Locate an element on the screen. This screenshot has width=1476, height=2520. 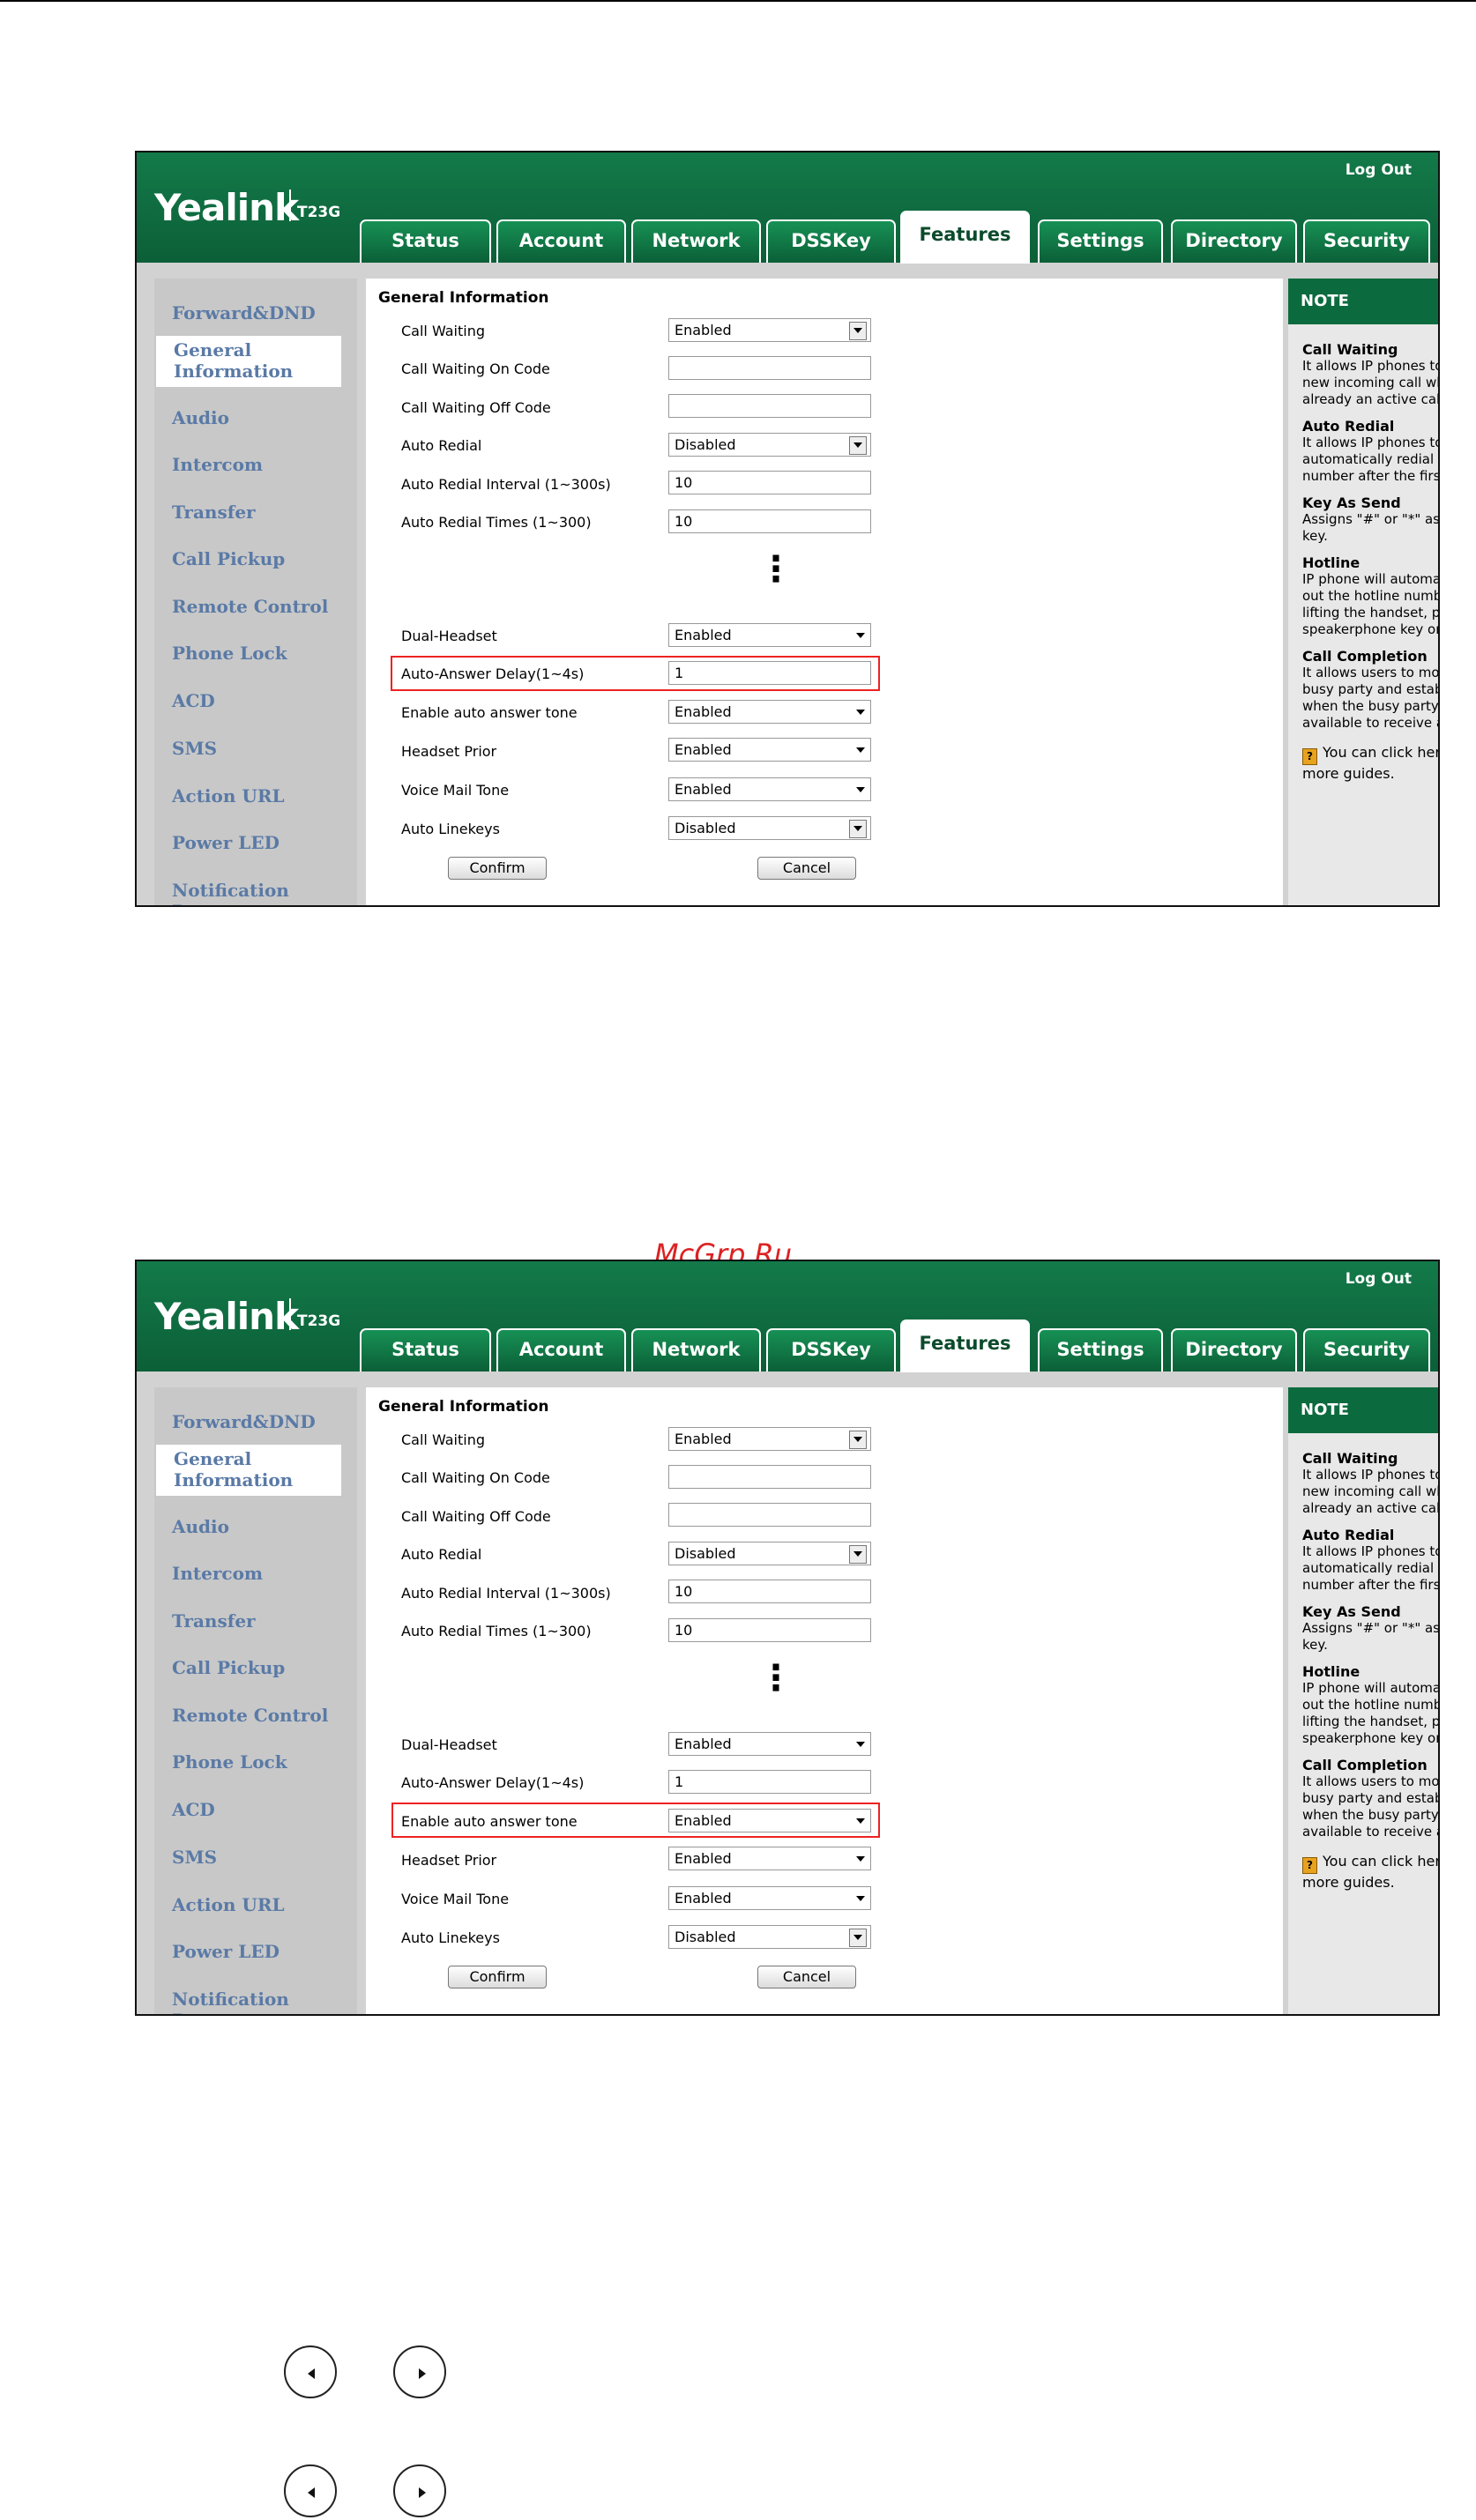
auto-answer-tone-select: Enabled is located at coordinates (769, 712).